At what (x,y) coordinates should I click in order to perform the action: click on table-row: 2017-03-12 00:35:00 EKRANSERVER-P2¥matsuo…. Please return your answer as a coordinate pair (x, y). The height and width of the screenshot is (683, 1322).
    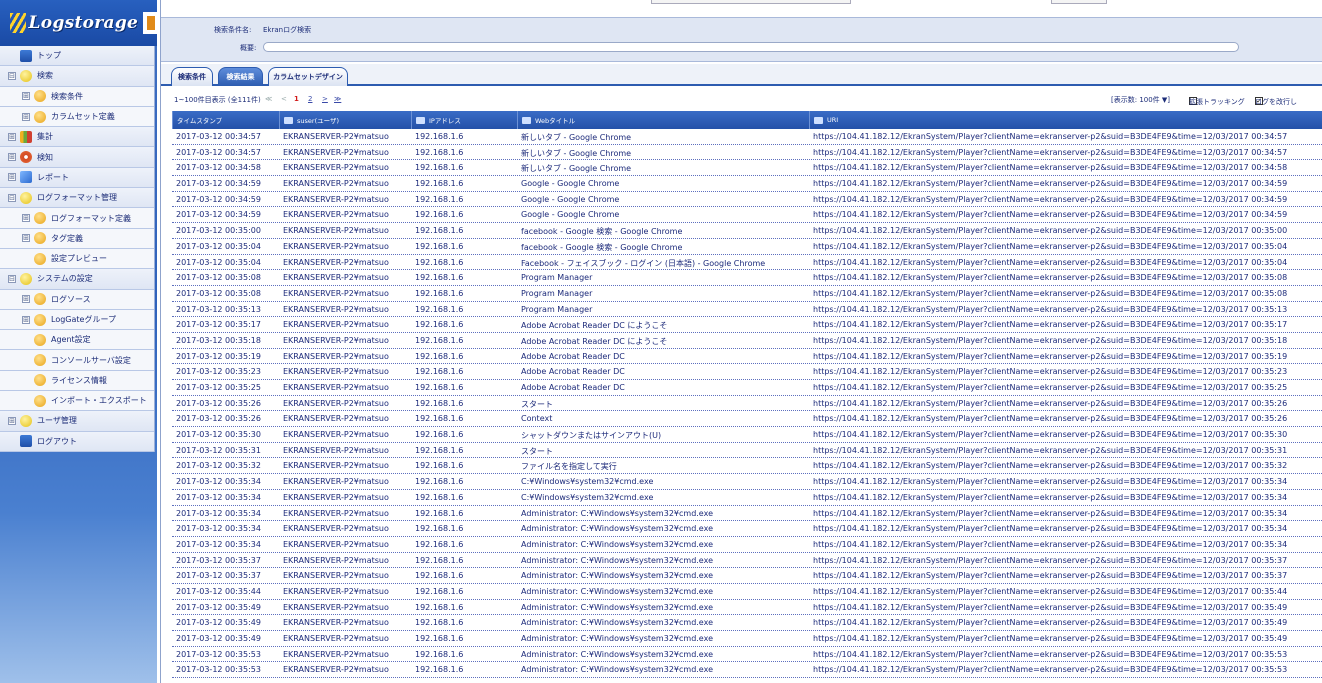
    Looking at the image, I should click on (747, 231).